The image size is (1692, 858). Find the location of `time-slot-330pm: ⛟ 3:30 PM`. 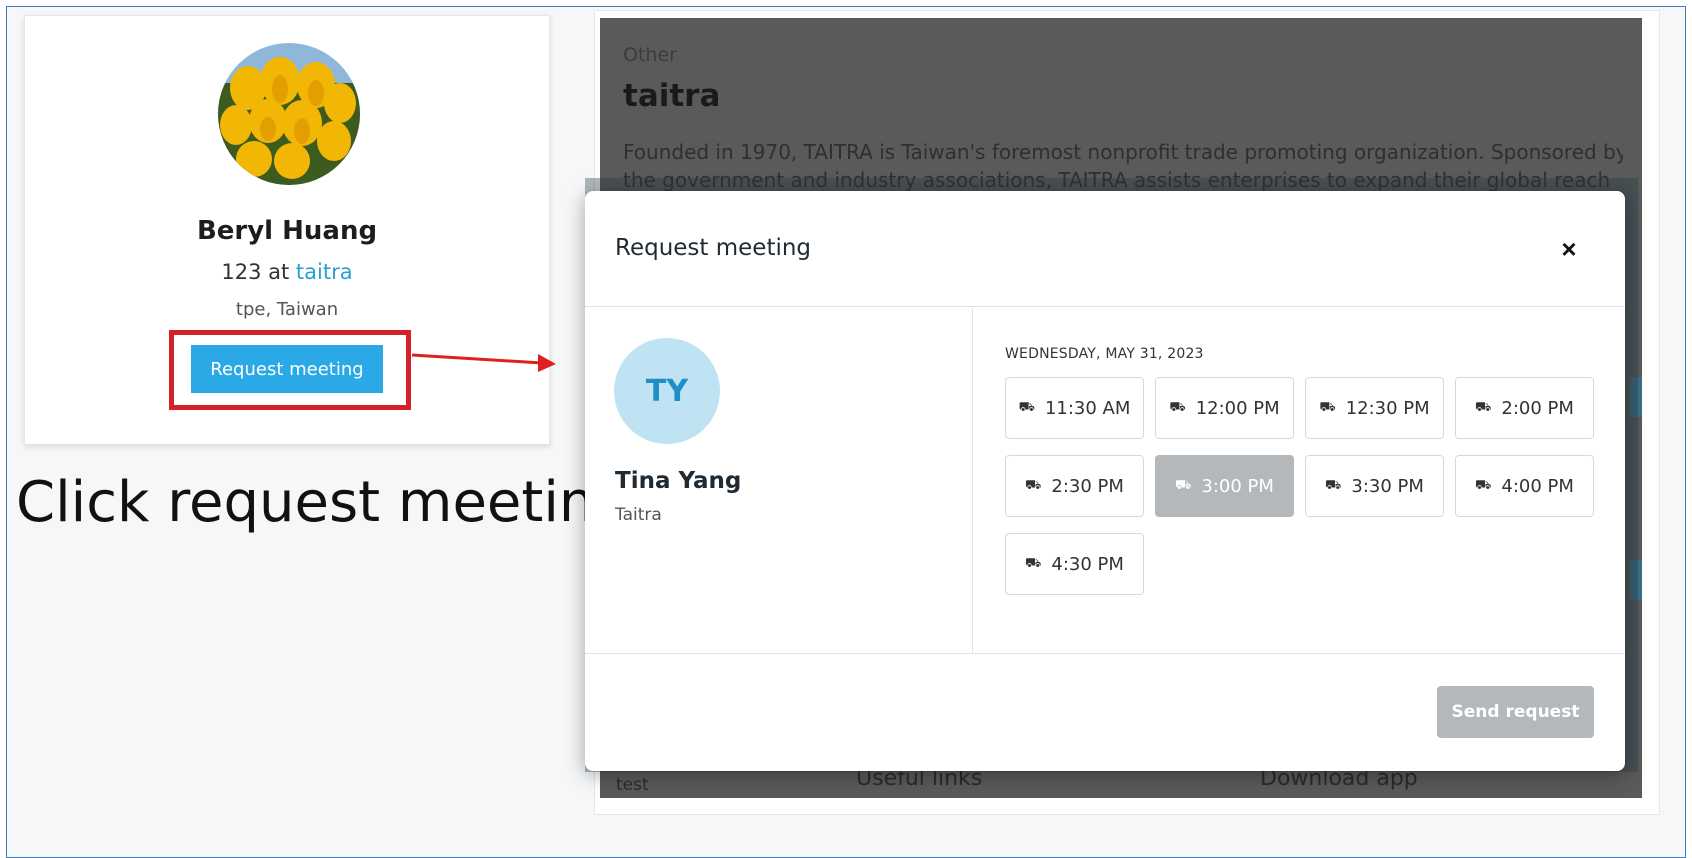

time-slot-330pm: ⛟ 3:30 PM is located at coordinates (1374, 486).